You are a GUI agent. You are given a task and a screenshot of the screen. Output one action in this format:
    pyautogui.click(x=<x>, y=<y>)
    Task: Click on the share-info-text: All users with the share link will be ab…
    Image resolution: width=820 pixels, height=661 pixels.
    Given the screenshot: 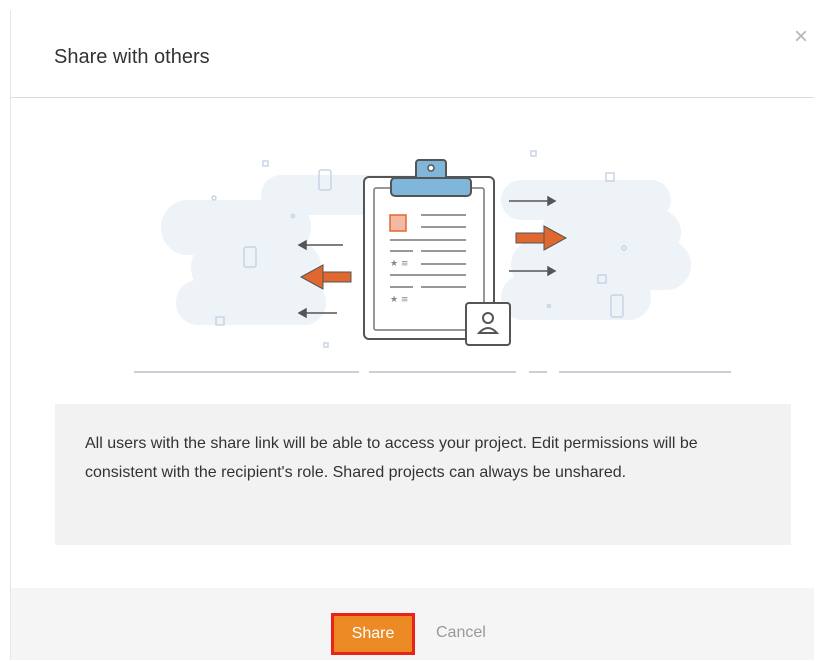 What is the action you would take?
    pyautogui.click(x=391, y=458)
    